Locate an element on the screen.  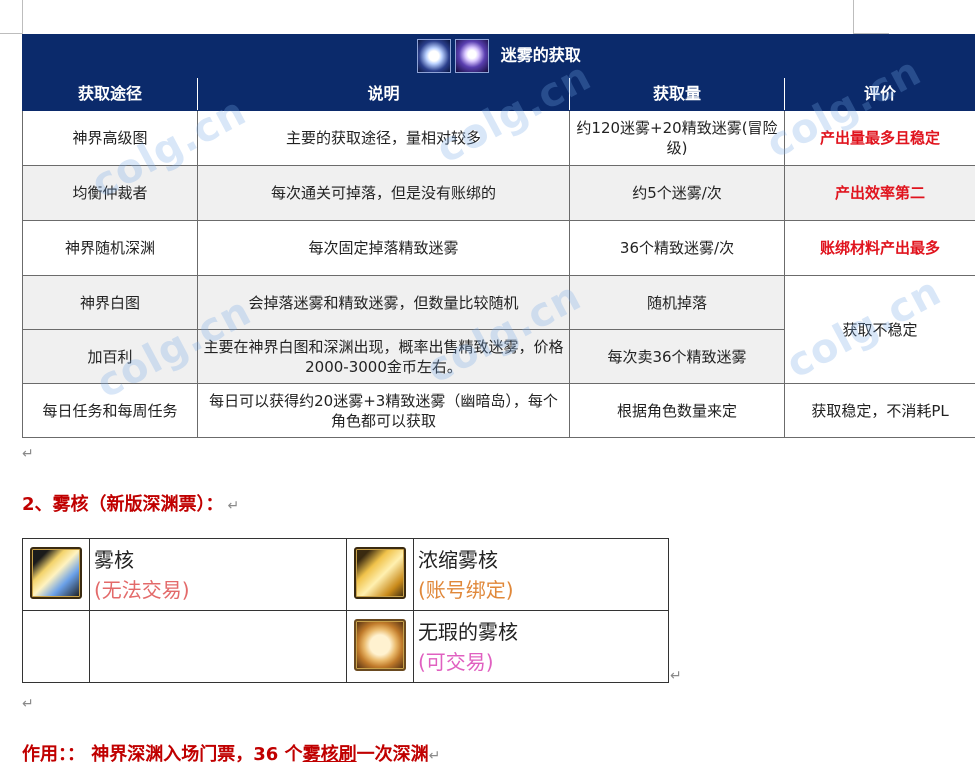
table-header-row: 获取途径 说明 获取量 评价 is located at coordinates (498, 94).